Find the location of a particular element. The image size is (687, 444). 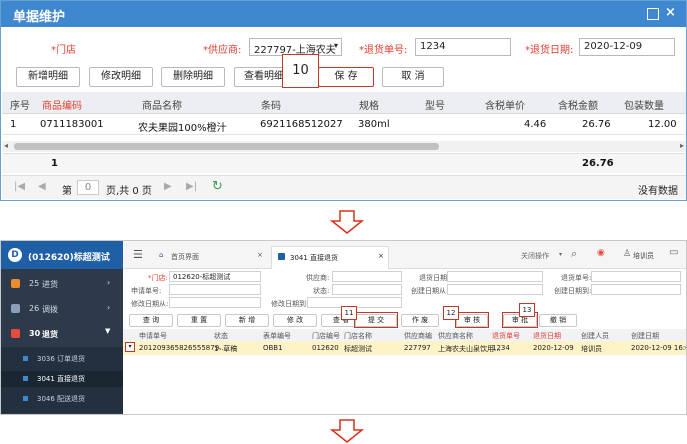

user-name: 培训员 is located at coordinates (643, 256).